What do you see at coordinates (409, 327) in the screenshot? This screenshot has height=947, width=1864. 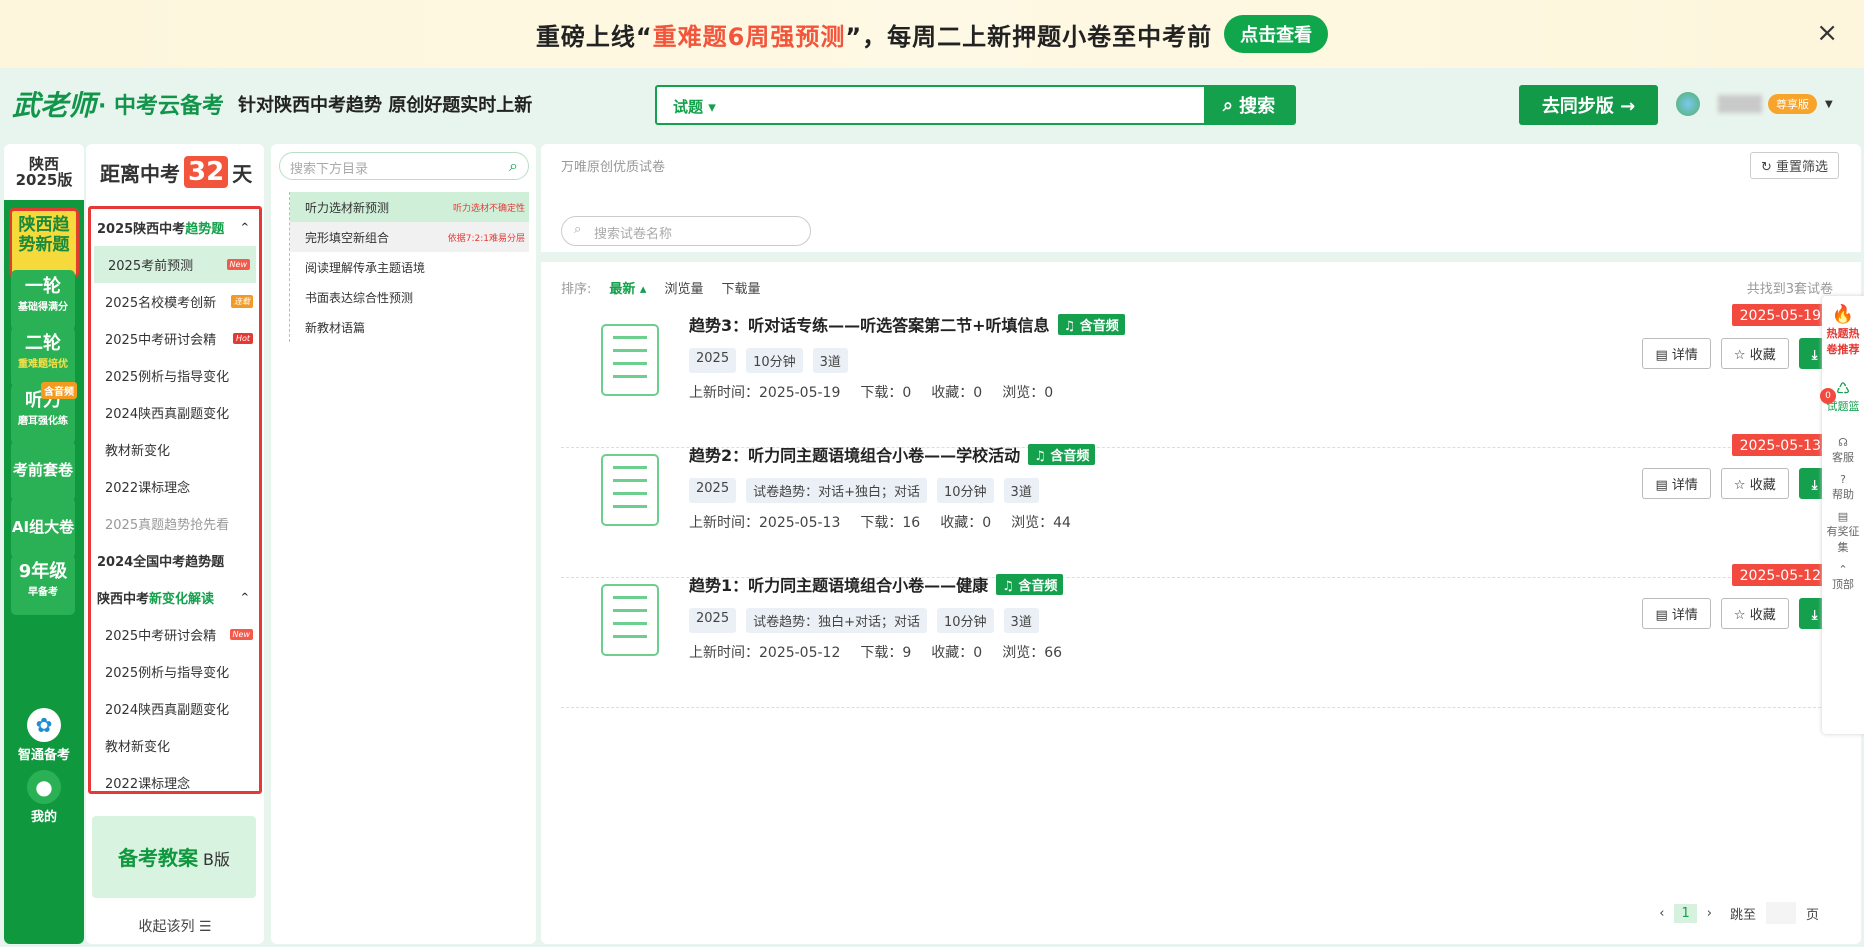 I see `directory-item: 新教材语篇` at bounding box center [409, 327].